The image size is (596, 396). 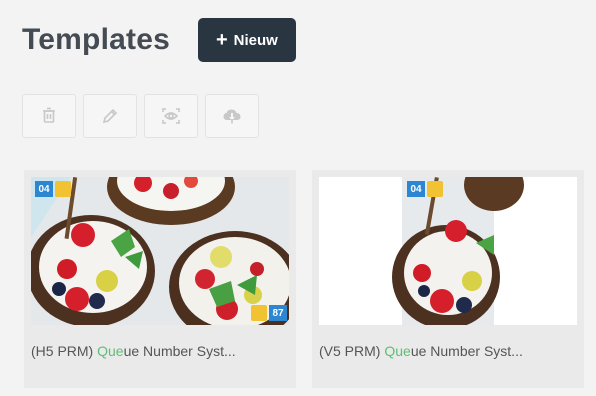 I want to click on page-header: Templates + Nieuw, so click(x=159, y=40).